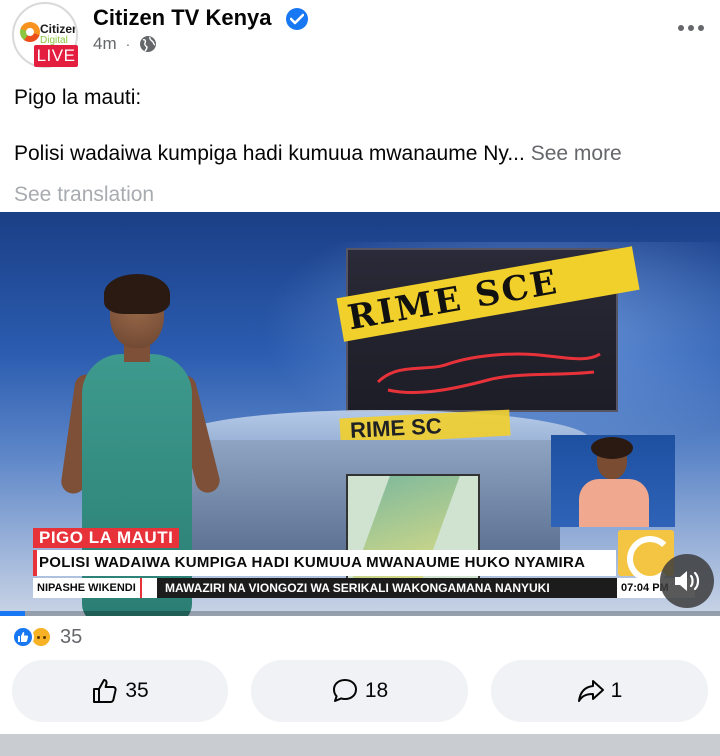 This screenshot has height=756, width=720. Describe the element at coordinates (613, 481) in the screenshot. I see `sign-language-interpreter` at that location.